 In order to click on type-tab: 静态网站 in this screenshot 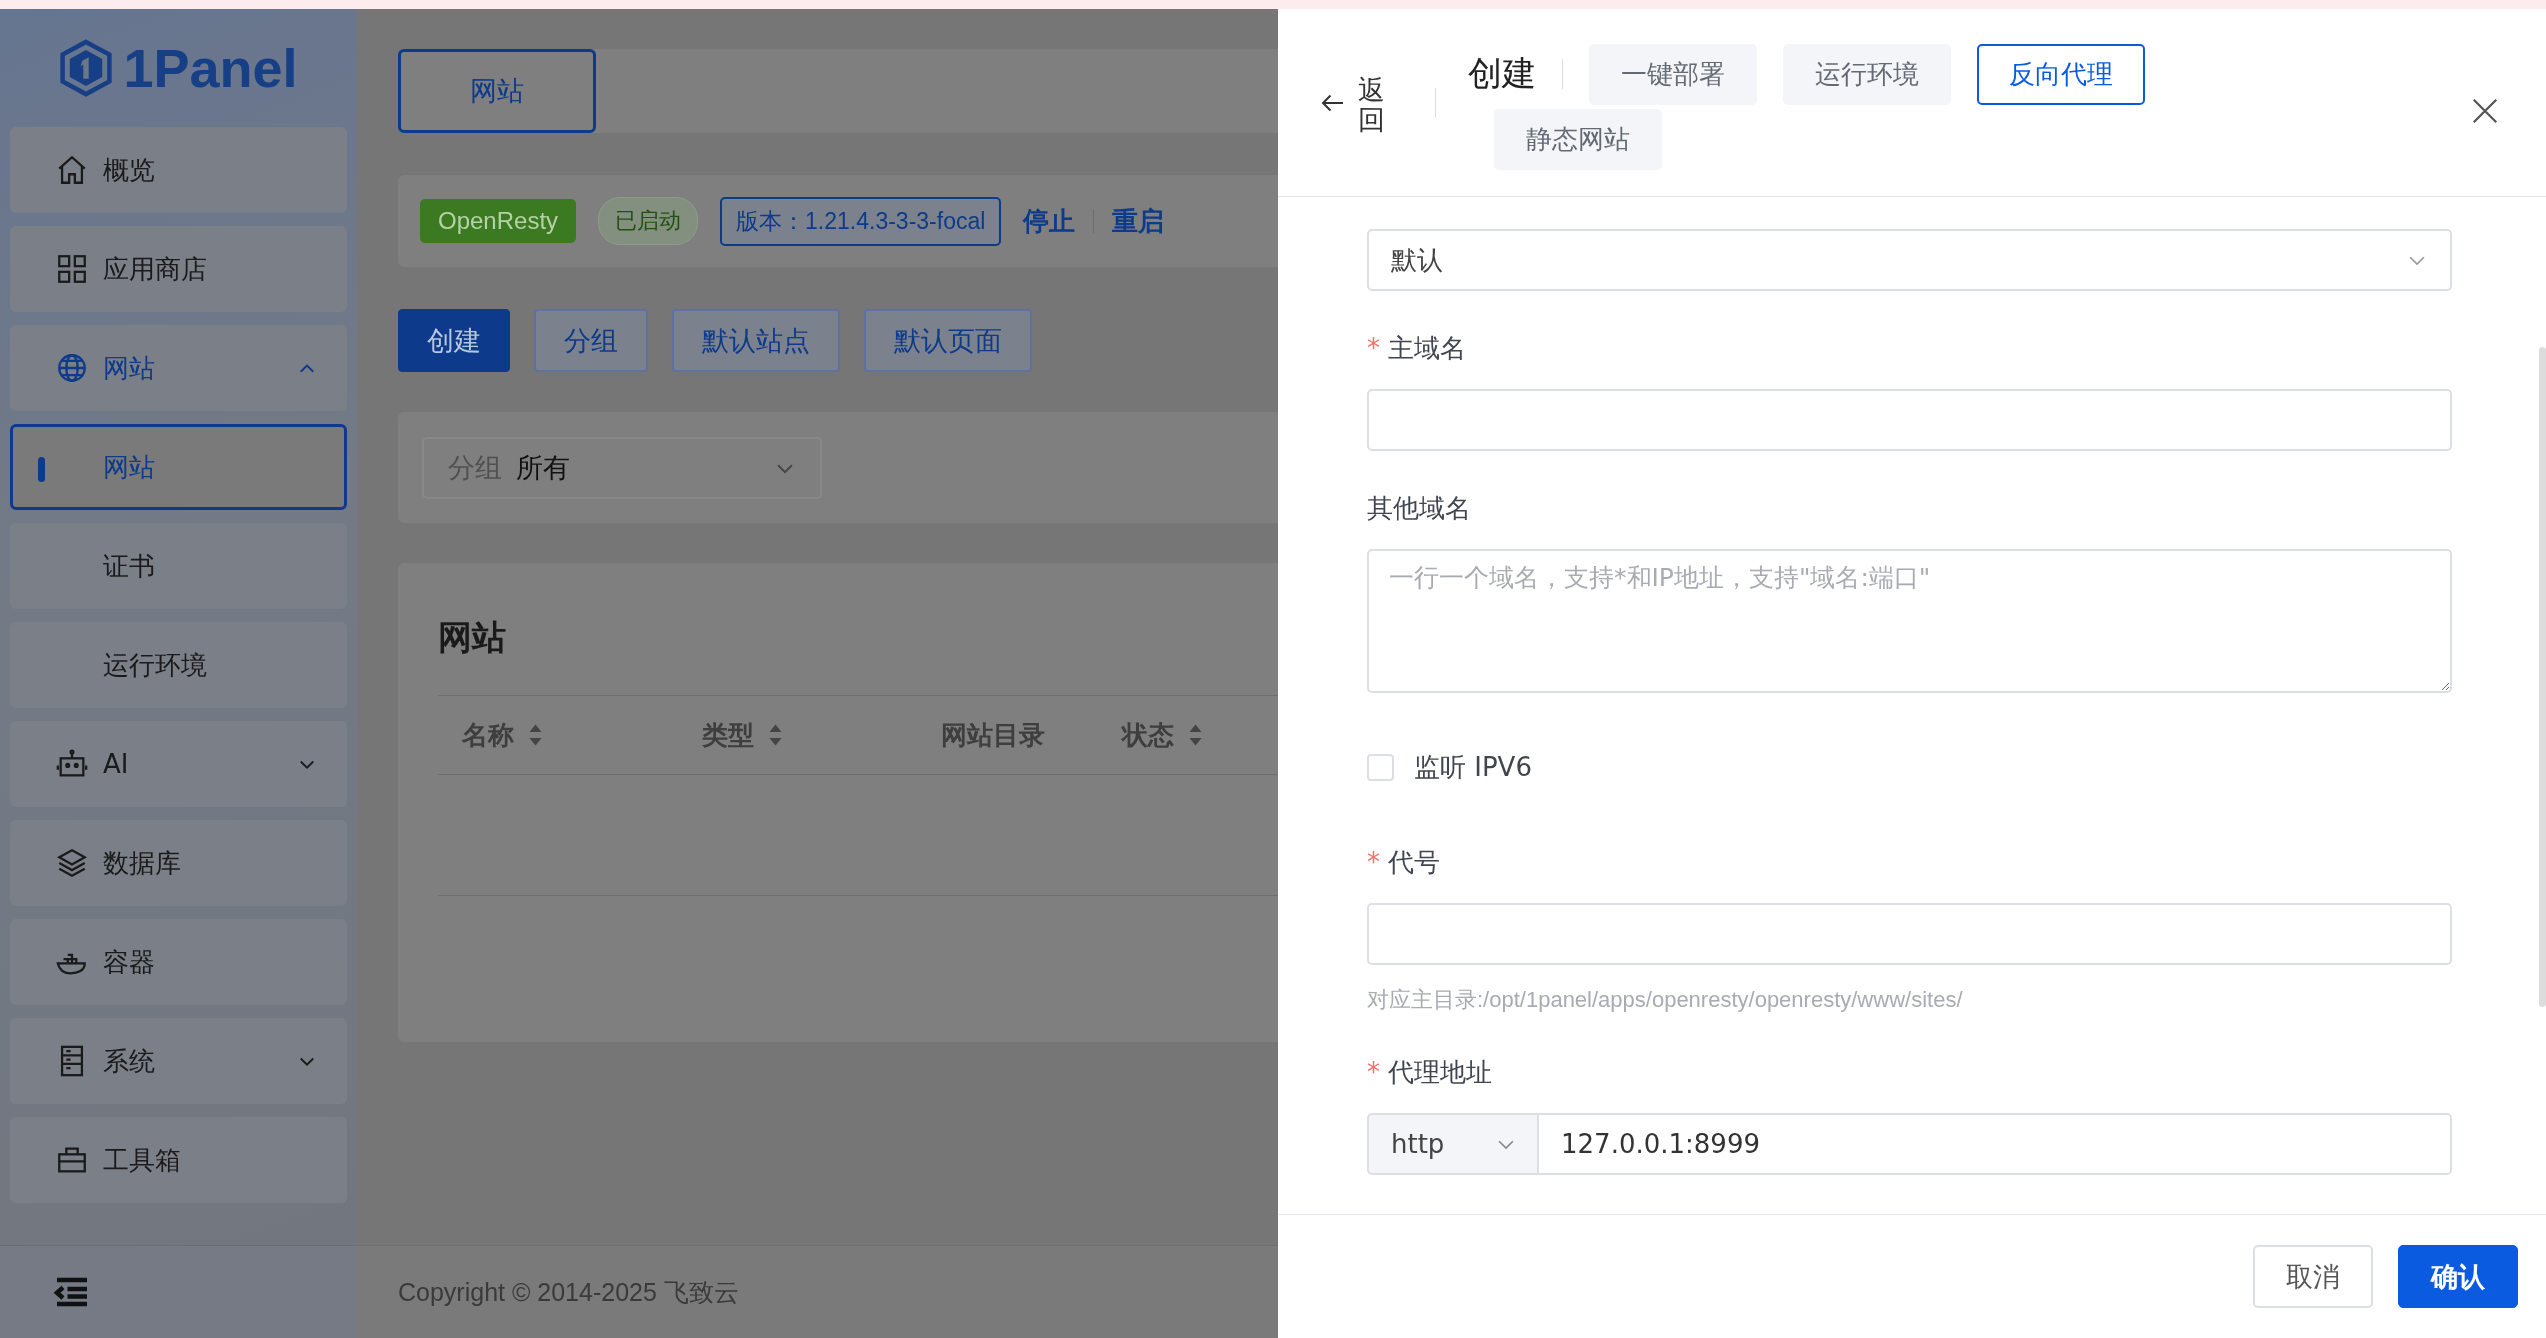, I will do `click(1578, 139)`.